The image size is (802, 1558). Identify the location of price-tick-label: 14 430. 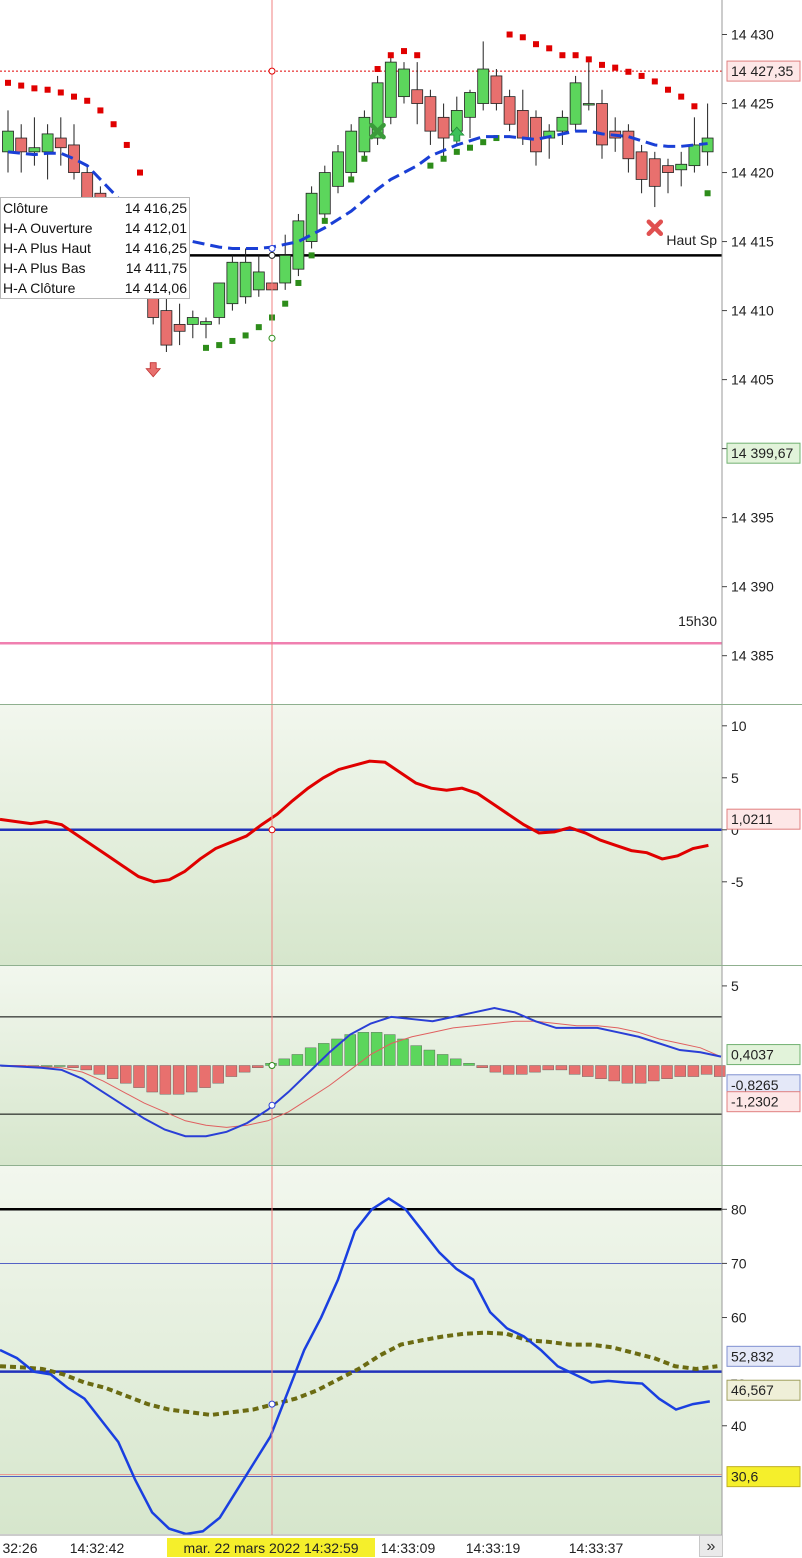
(752, 35).